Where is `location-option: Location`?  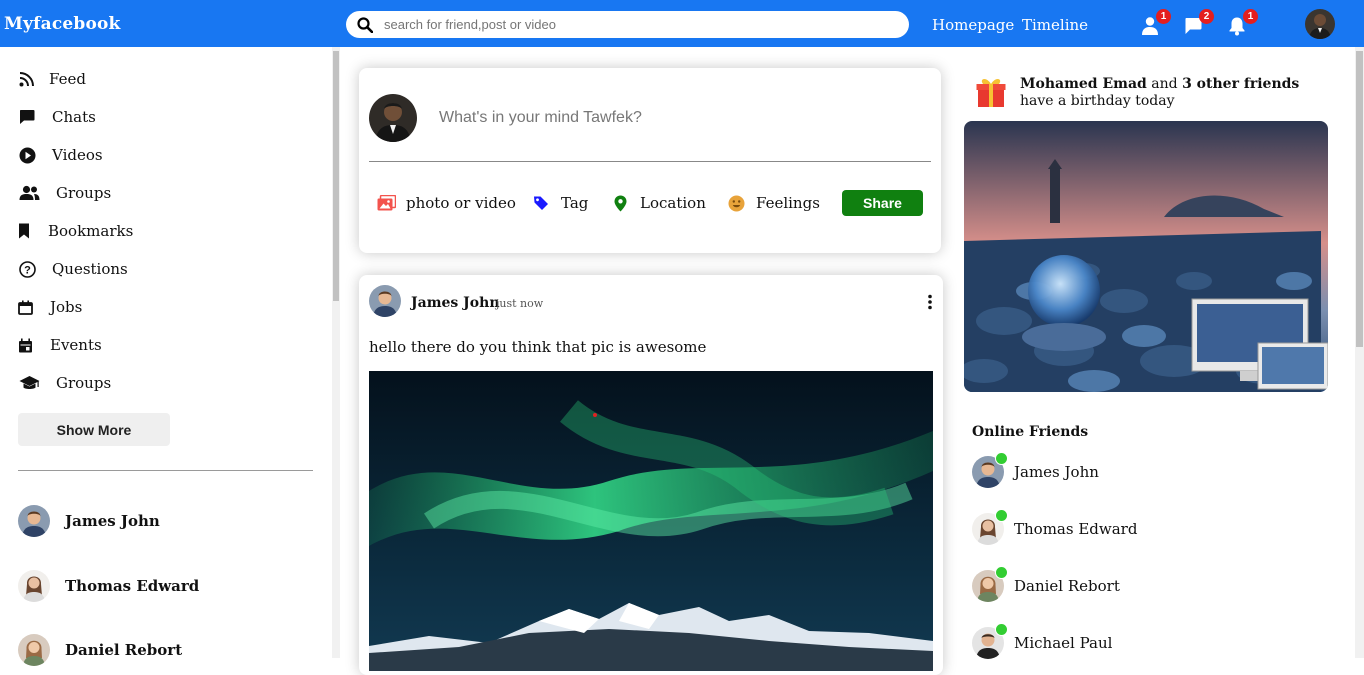
location-option: Location is located at coordinates (658, 203).